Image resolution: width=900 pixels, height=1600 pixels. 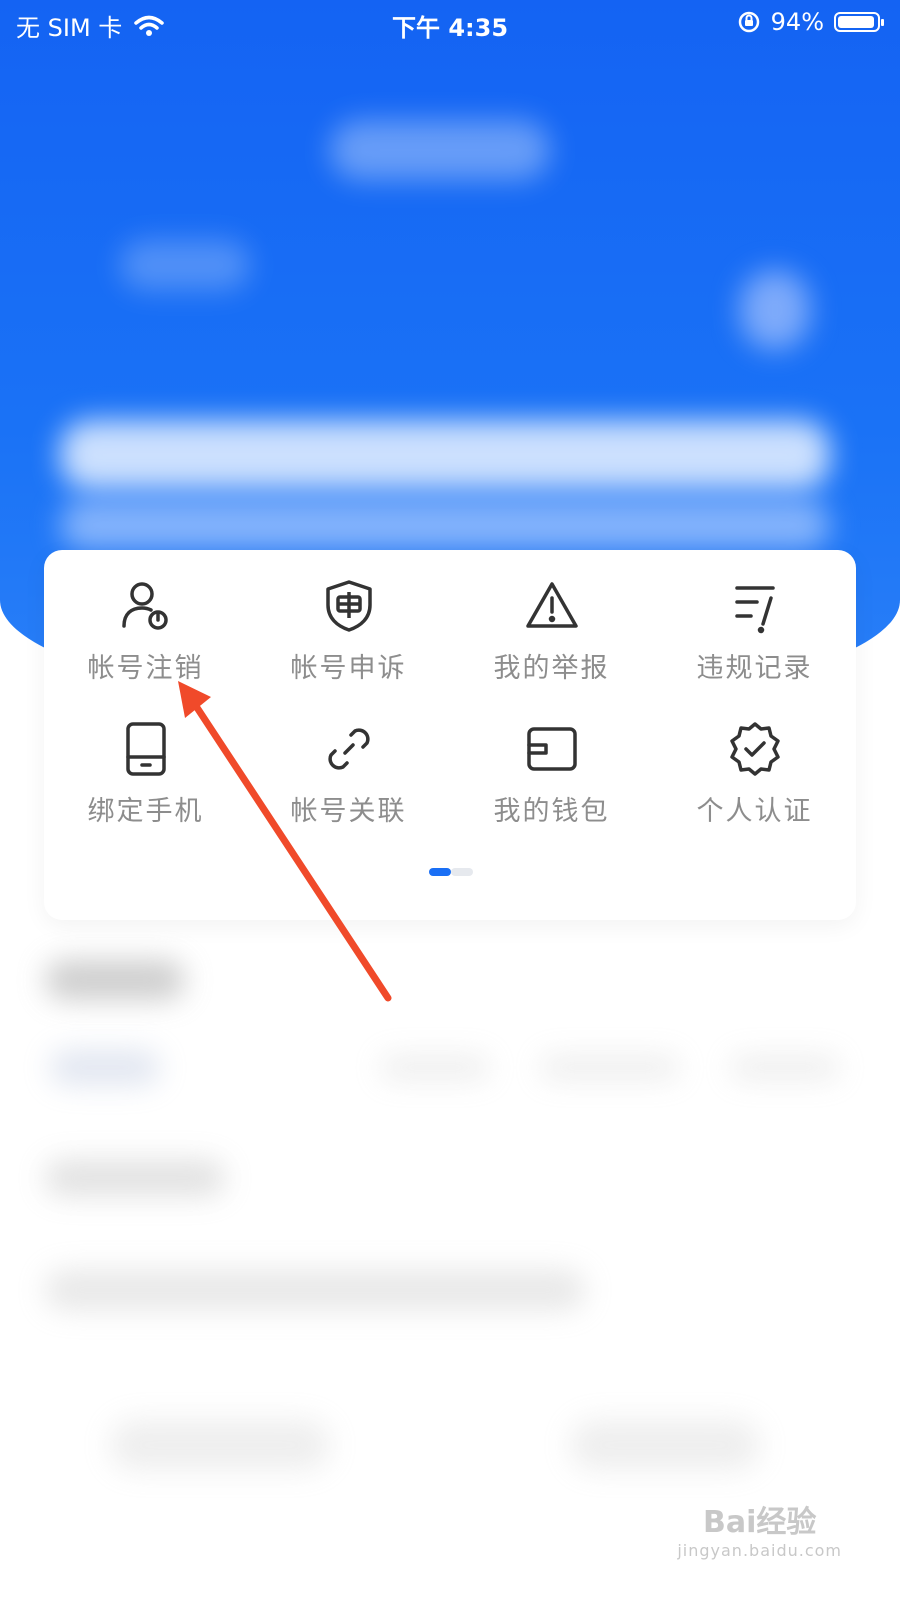 What do you see at coordinates (551, 631) in the screenshot?
I see `menu-item-my-reports: 我的举报` at bounding box center [551, 631].